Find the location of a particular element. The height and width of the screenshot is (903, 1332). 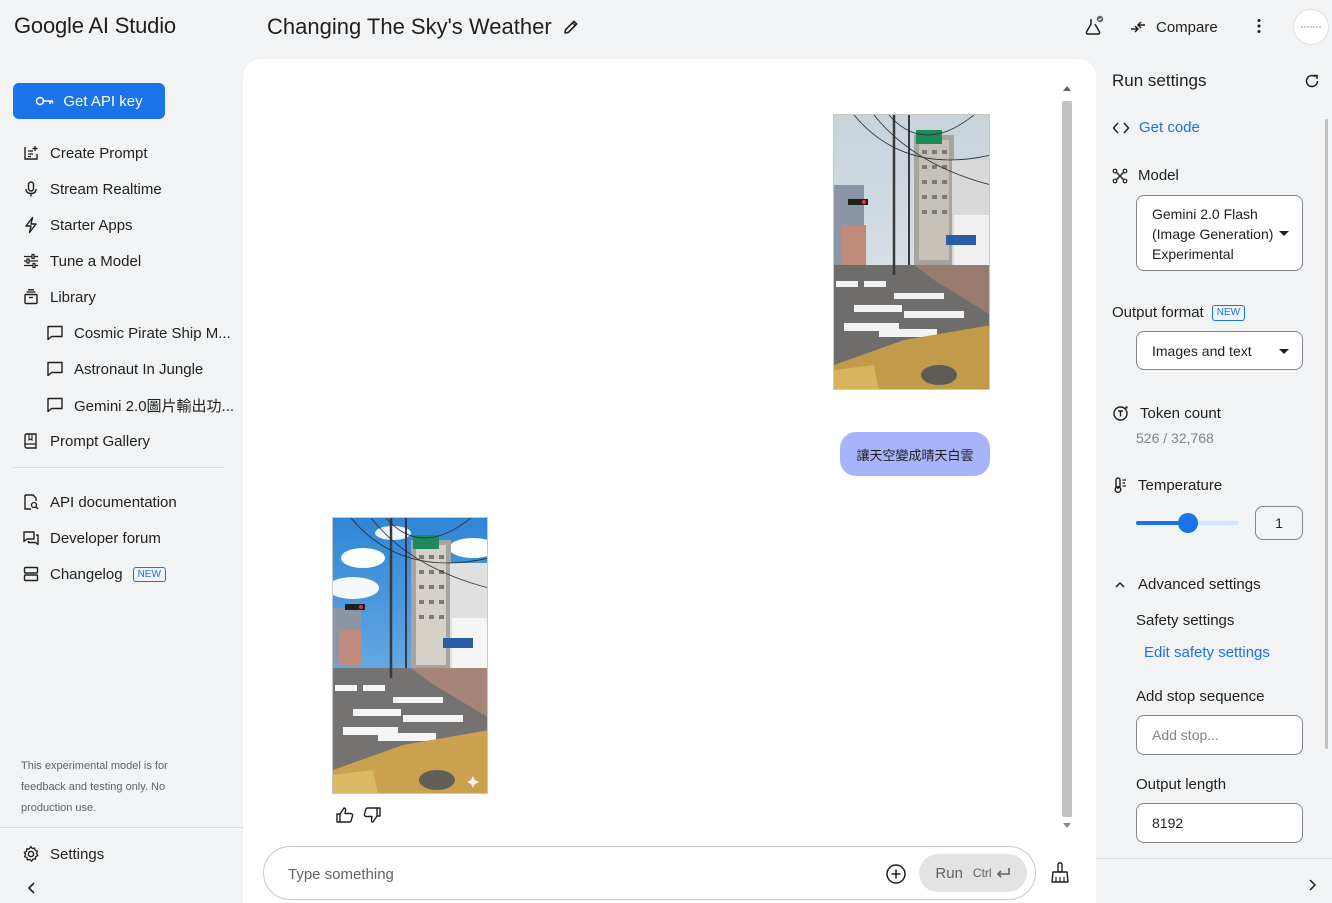

expand-panel-button is located at coordinates (1312, 885).